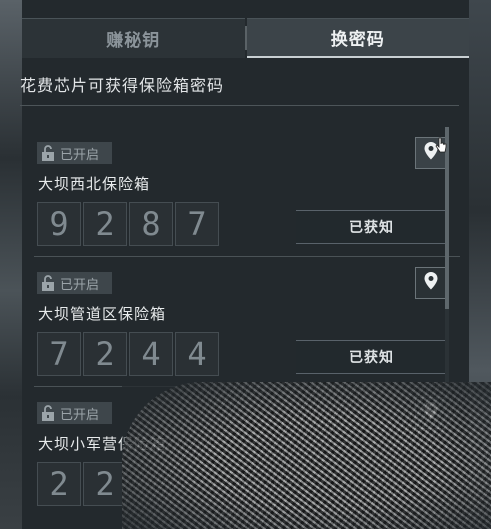 This screenshot has height=529, width=491. Describe the element at coordinates (82, 484) in the screenshot. I see `password-digits: 2 2` at that location.